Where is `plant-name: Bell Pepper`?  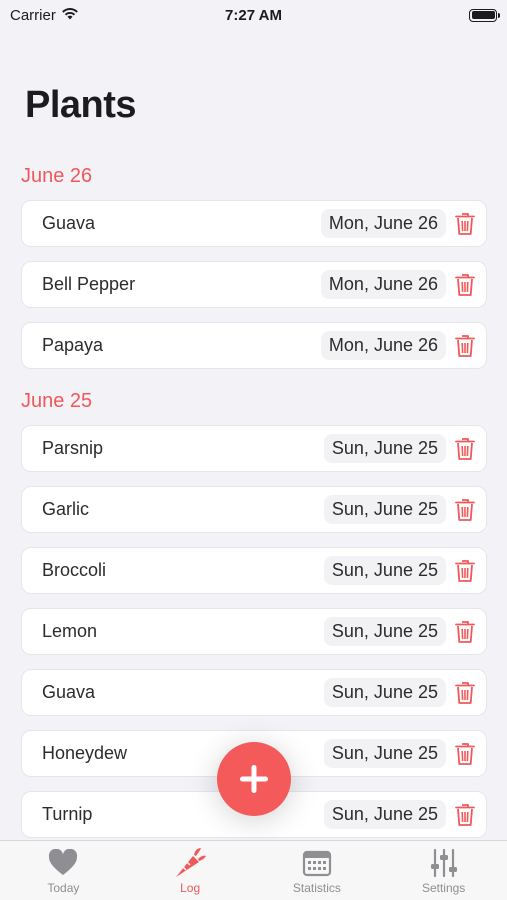
plant-name: Bell Pepper is located at coordinates (89, 284).